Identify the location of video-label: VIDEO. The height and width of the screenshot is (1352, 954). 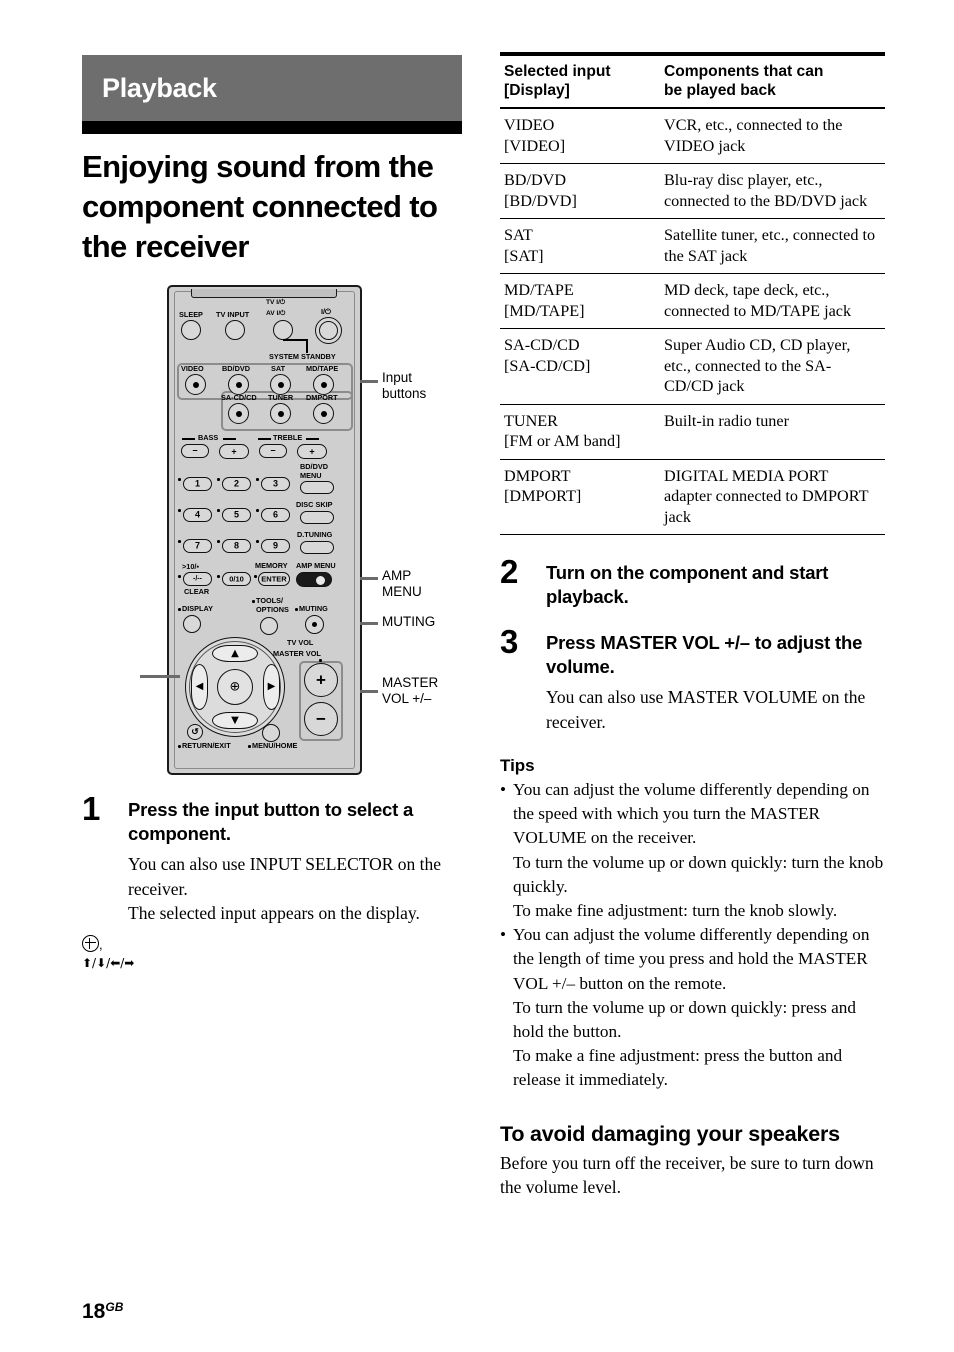
(192, 368).